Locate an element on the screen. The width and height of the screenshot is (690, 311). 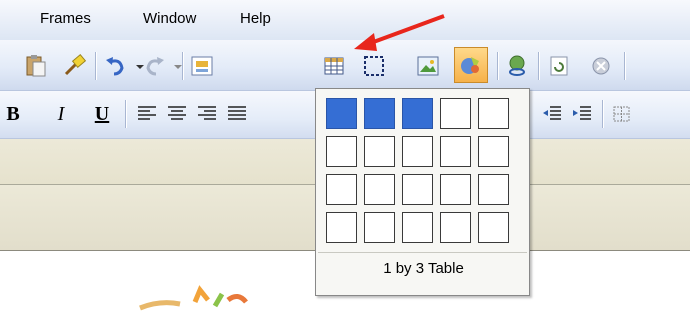
annotation-arrow is located at coordinates (399, 32).